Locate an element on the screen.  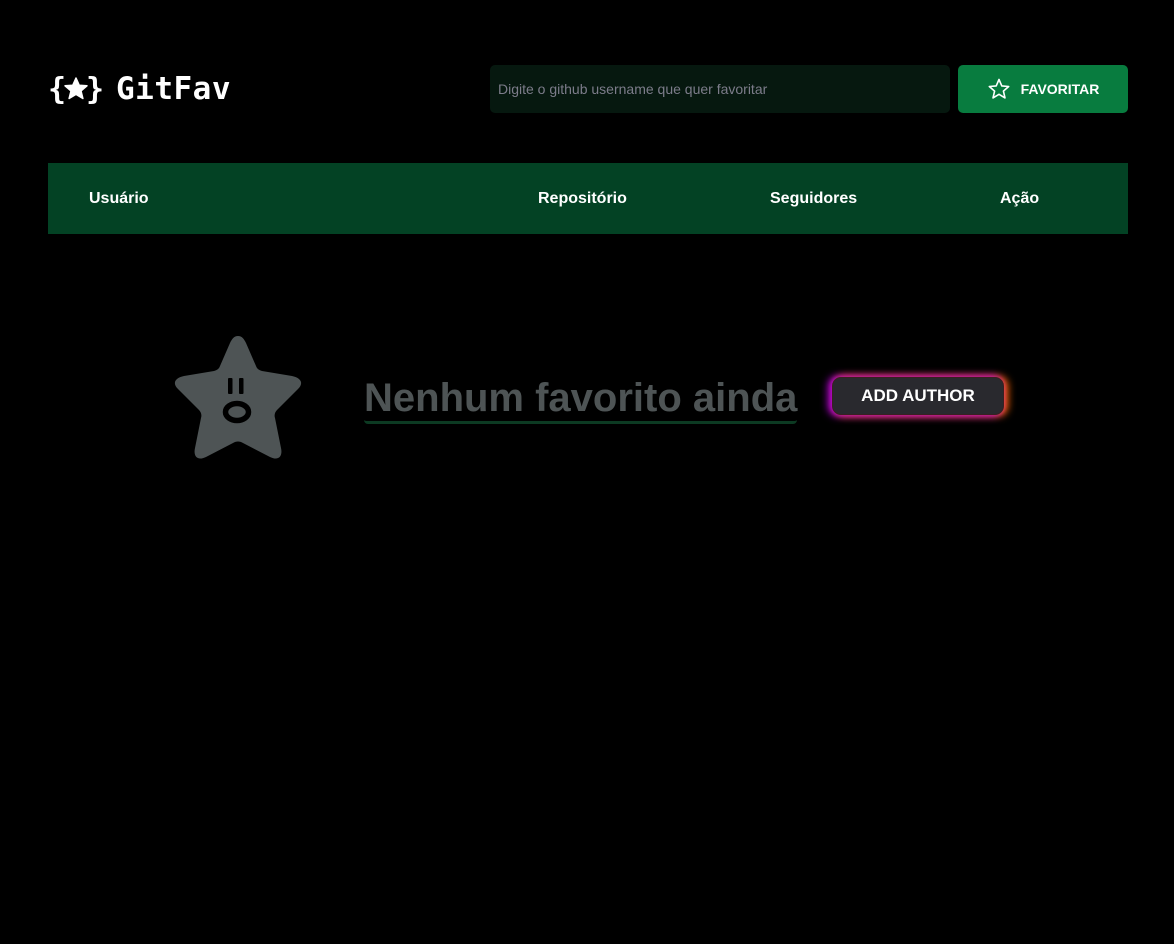
favoritar-button: FAVORITAR is located at coordinates (1043, 89).